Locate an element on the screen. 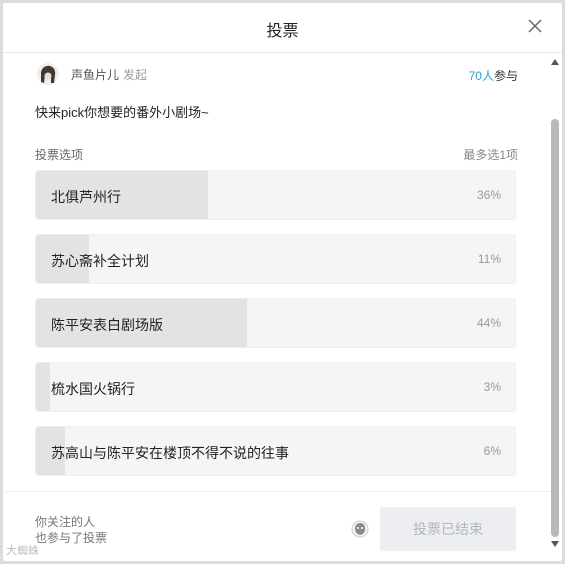 The image size is (565, 564). option-label: 北俱芦州行 is located at coordinates (86, 197).